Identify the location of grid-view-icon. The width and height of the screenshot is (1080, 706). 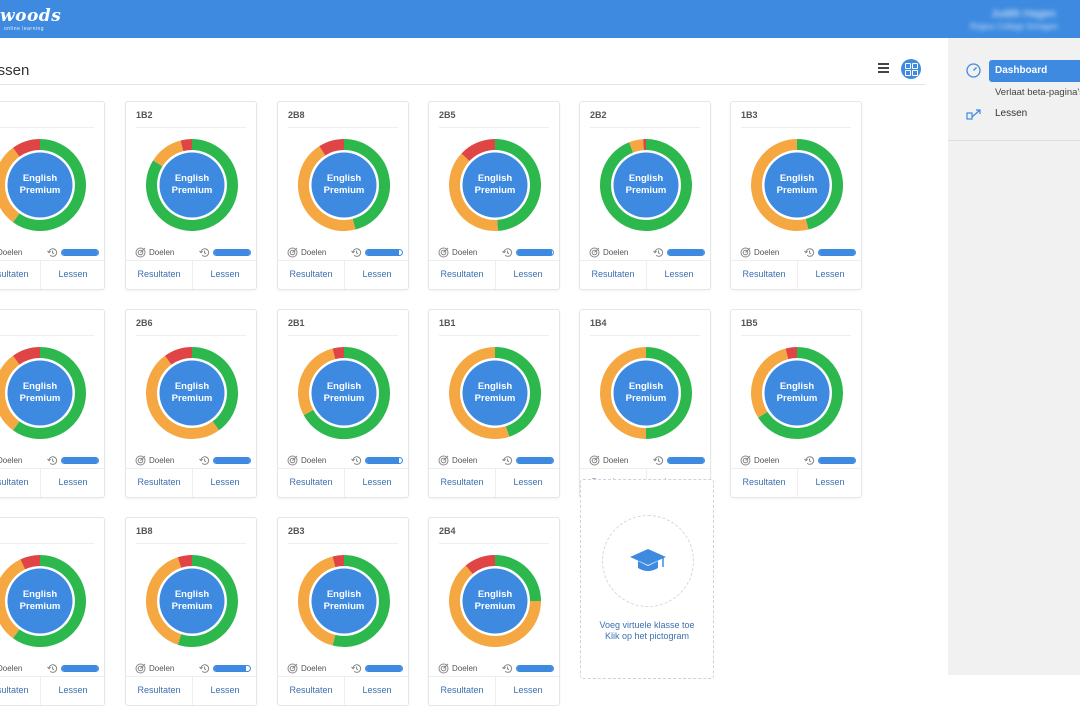
(911, 69).